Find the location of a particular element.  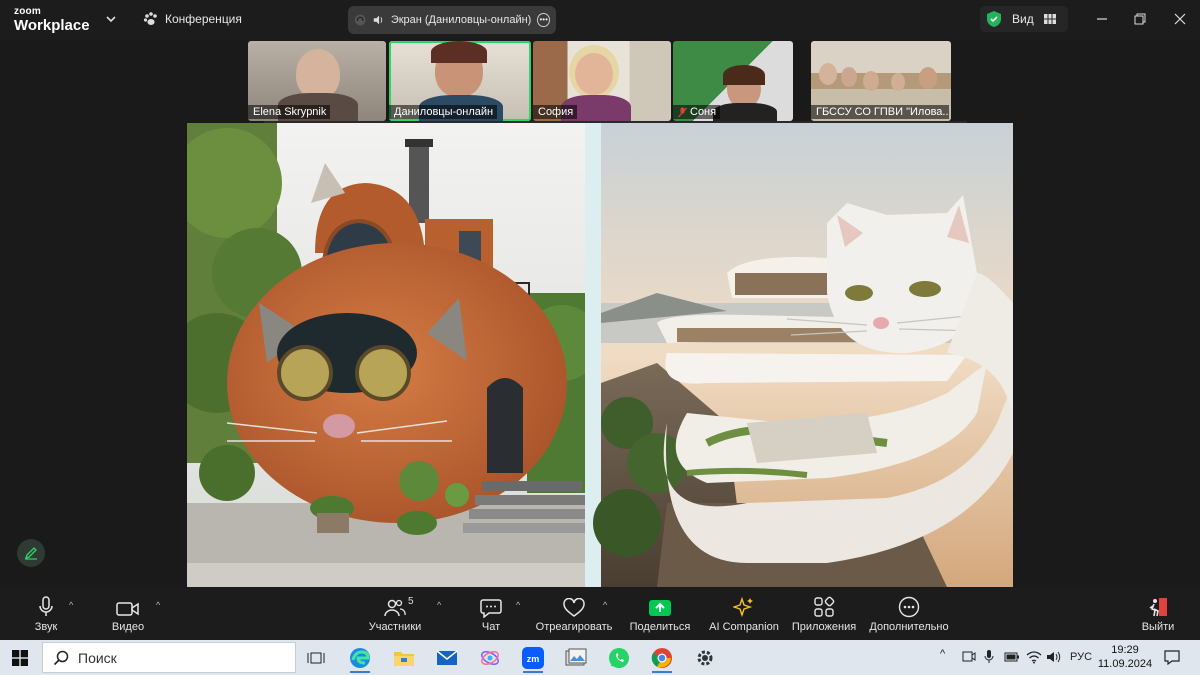

annotate-button is located at coordinates (31, 553).